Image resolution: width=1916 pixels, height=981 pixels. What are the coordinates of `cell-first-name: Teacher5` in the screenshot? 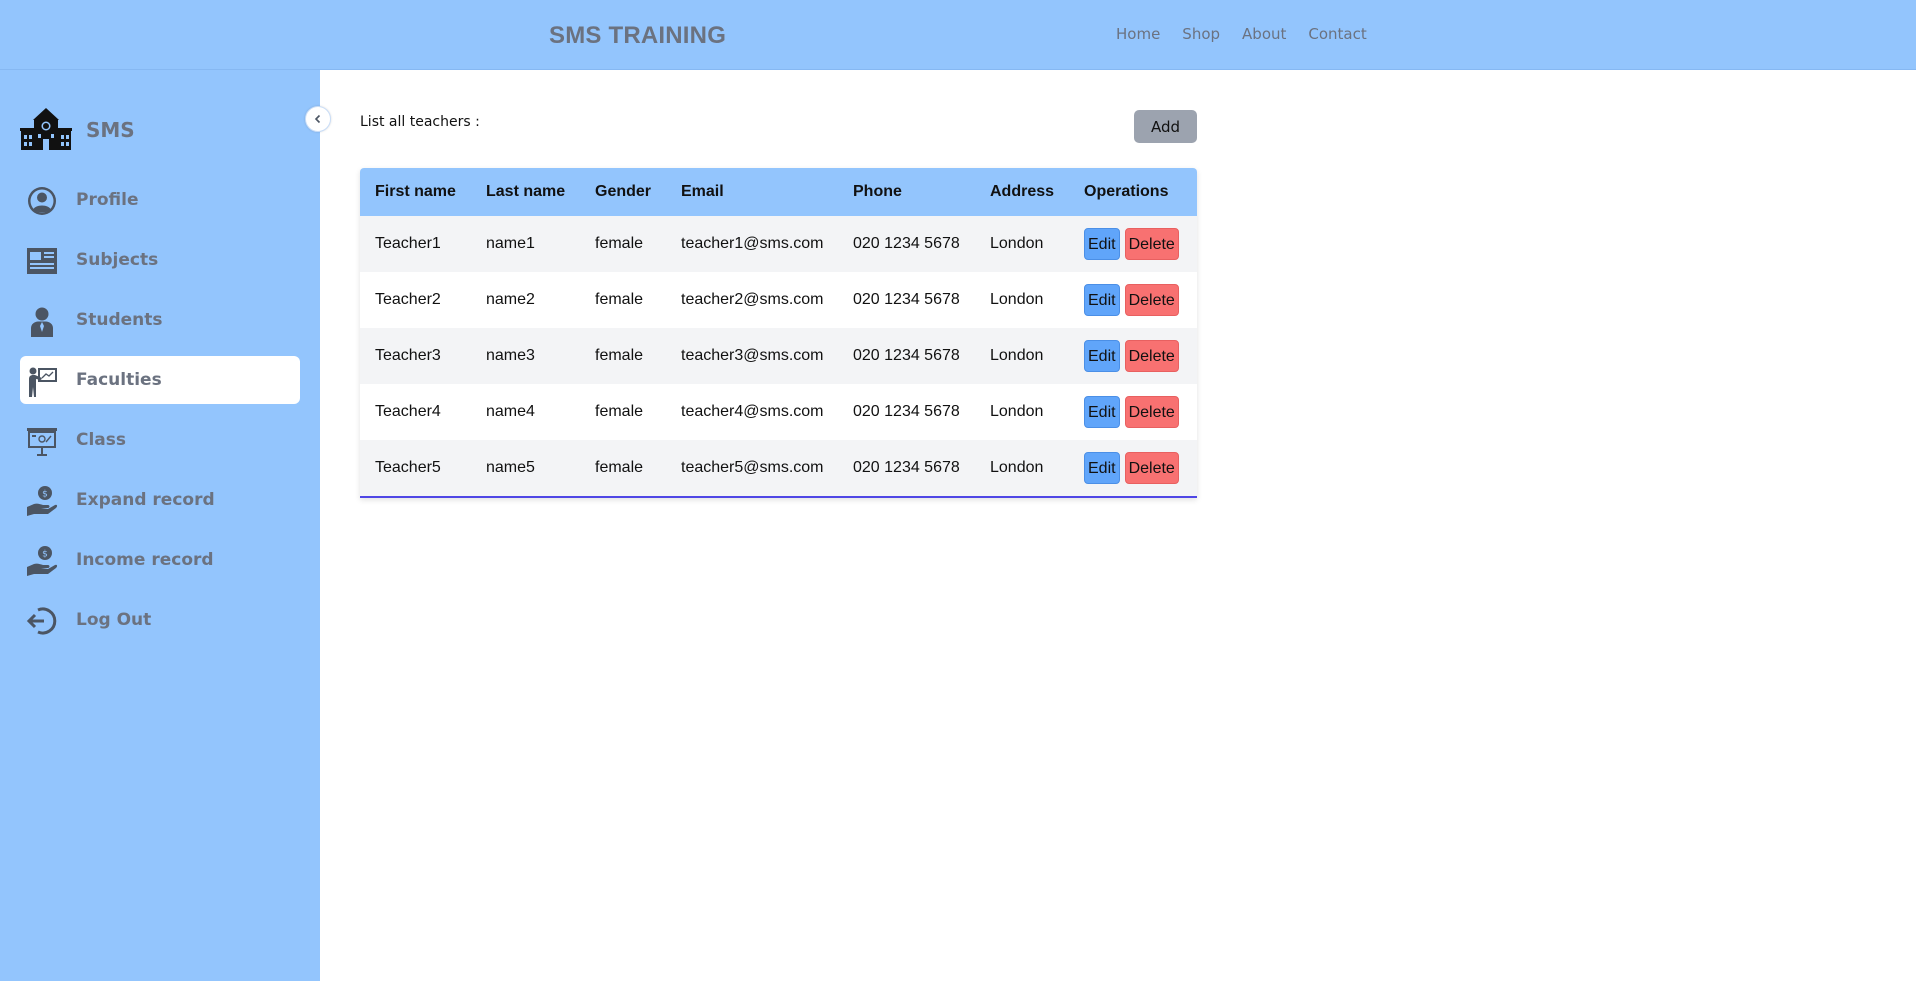 It's located at (408, 467).